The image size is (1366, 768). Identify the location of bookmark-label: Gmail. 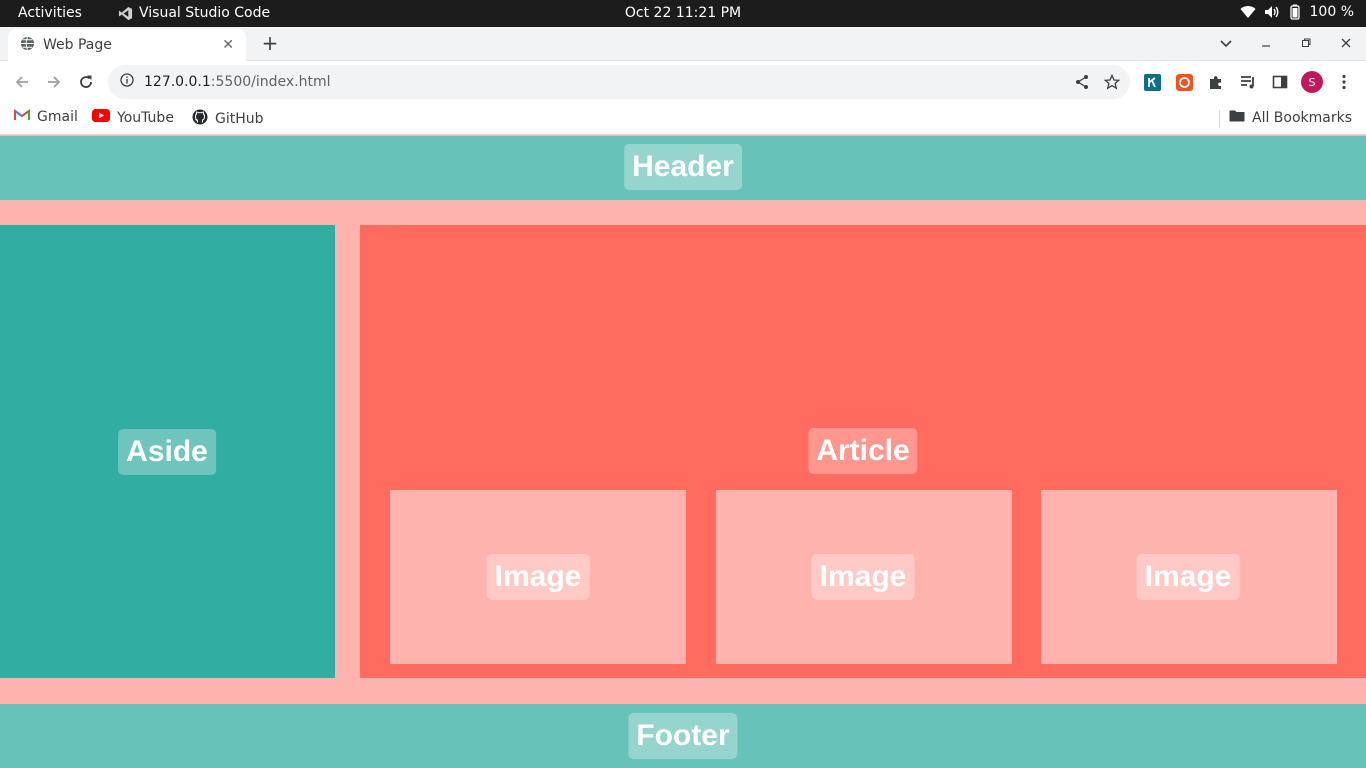
(57, 117).